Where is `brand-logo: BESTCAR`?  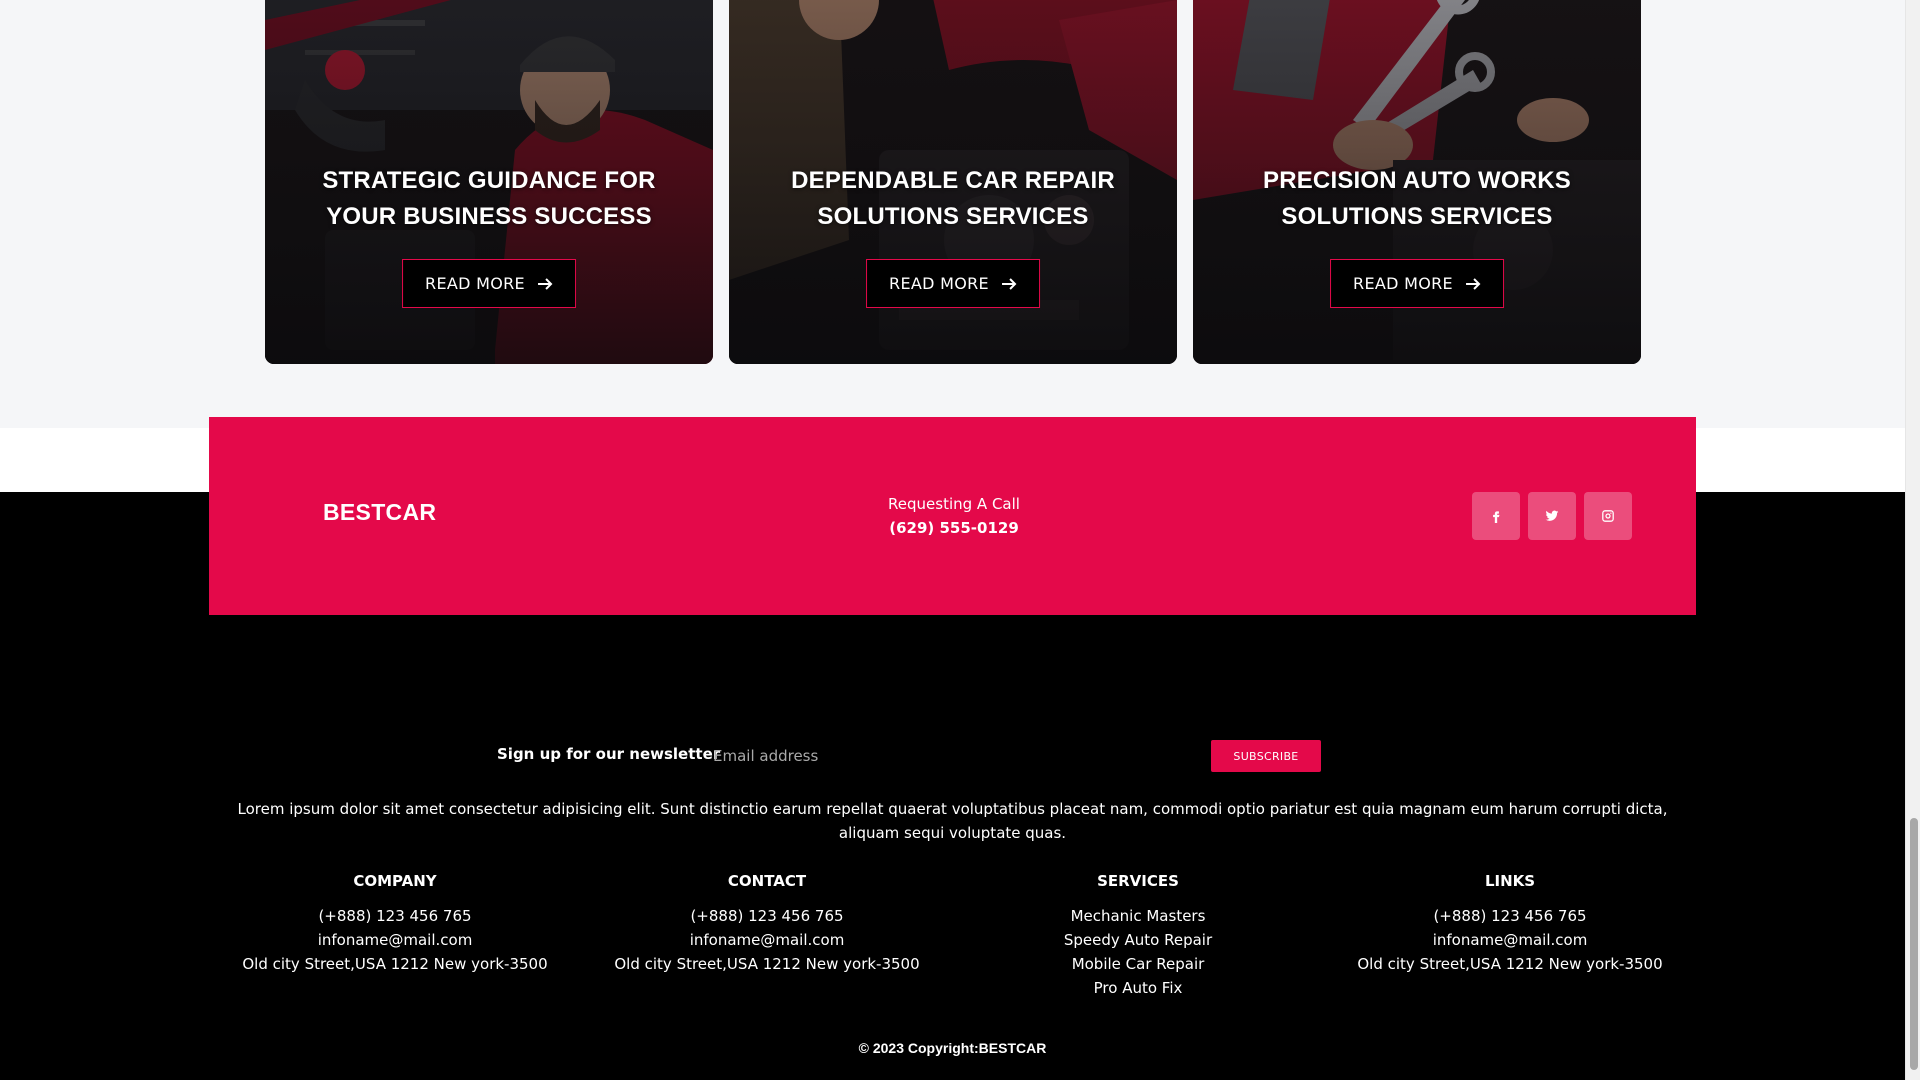
brand-logo: BESTCAR is located at coordinates (379, 512).